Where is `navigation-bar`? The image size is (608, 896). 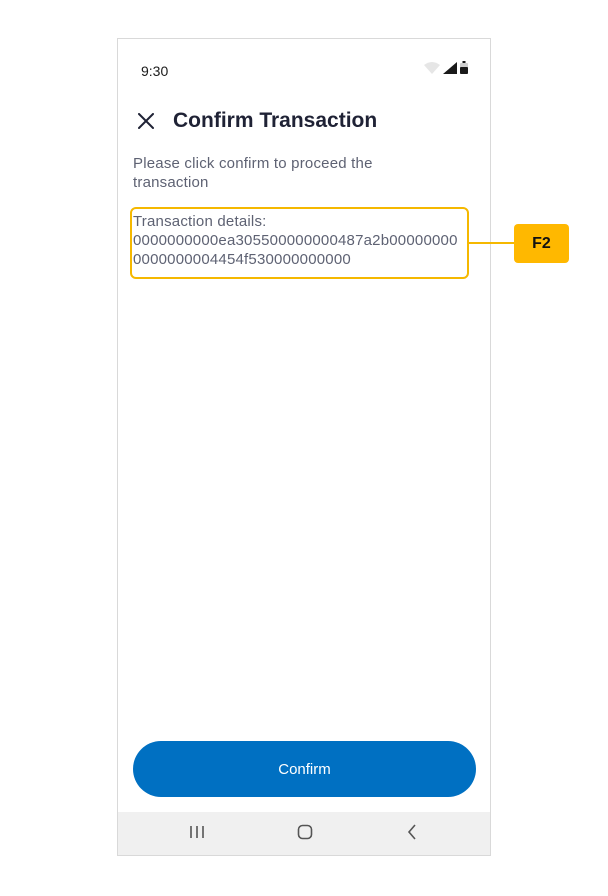 navigation-bar is located at coordinates (304, 833).